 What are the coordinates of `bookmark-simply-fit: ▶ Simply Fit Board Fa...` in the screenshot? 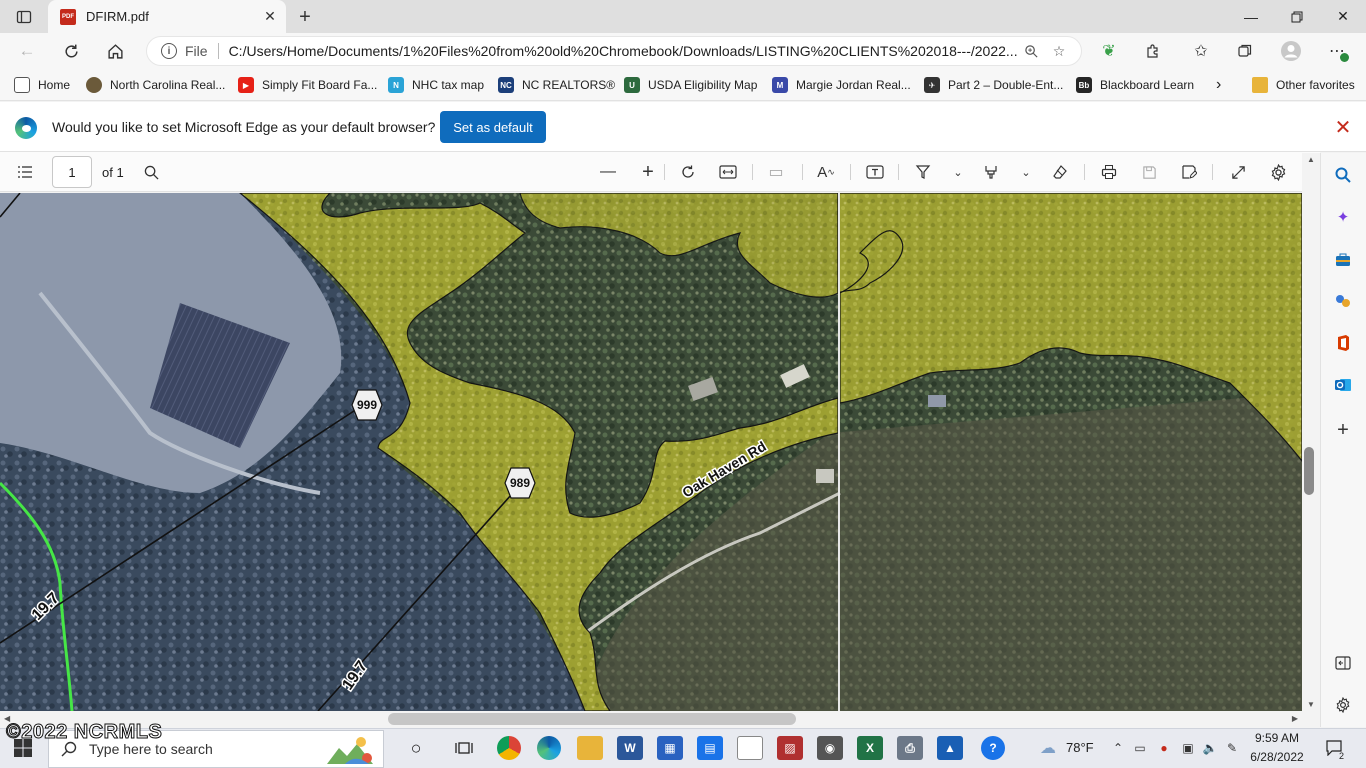 It's located at (307, 85).